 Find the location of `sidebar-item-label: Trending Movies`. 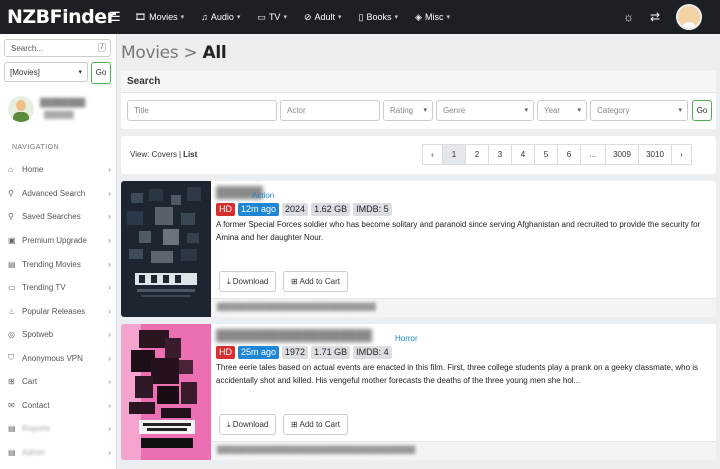

sidebar-item-label: Trending Movies is located at coordinates (51, 264).